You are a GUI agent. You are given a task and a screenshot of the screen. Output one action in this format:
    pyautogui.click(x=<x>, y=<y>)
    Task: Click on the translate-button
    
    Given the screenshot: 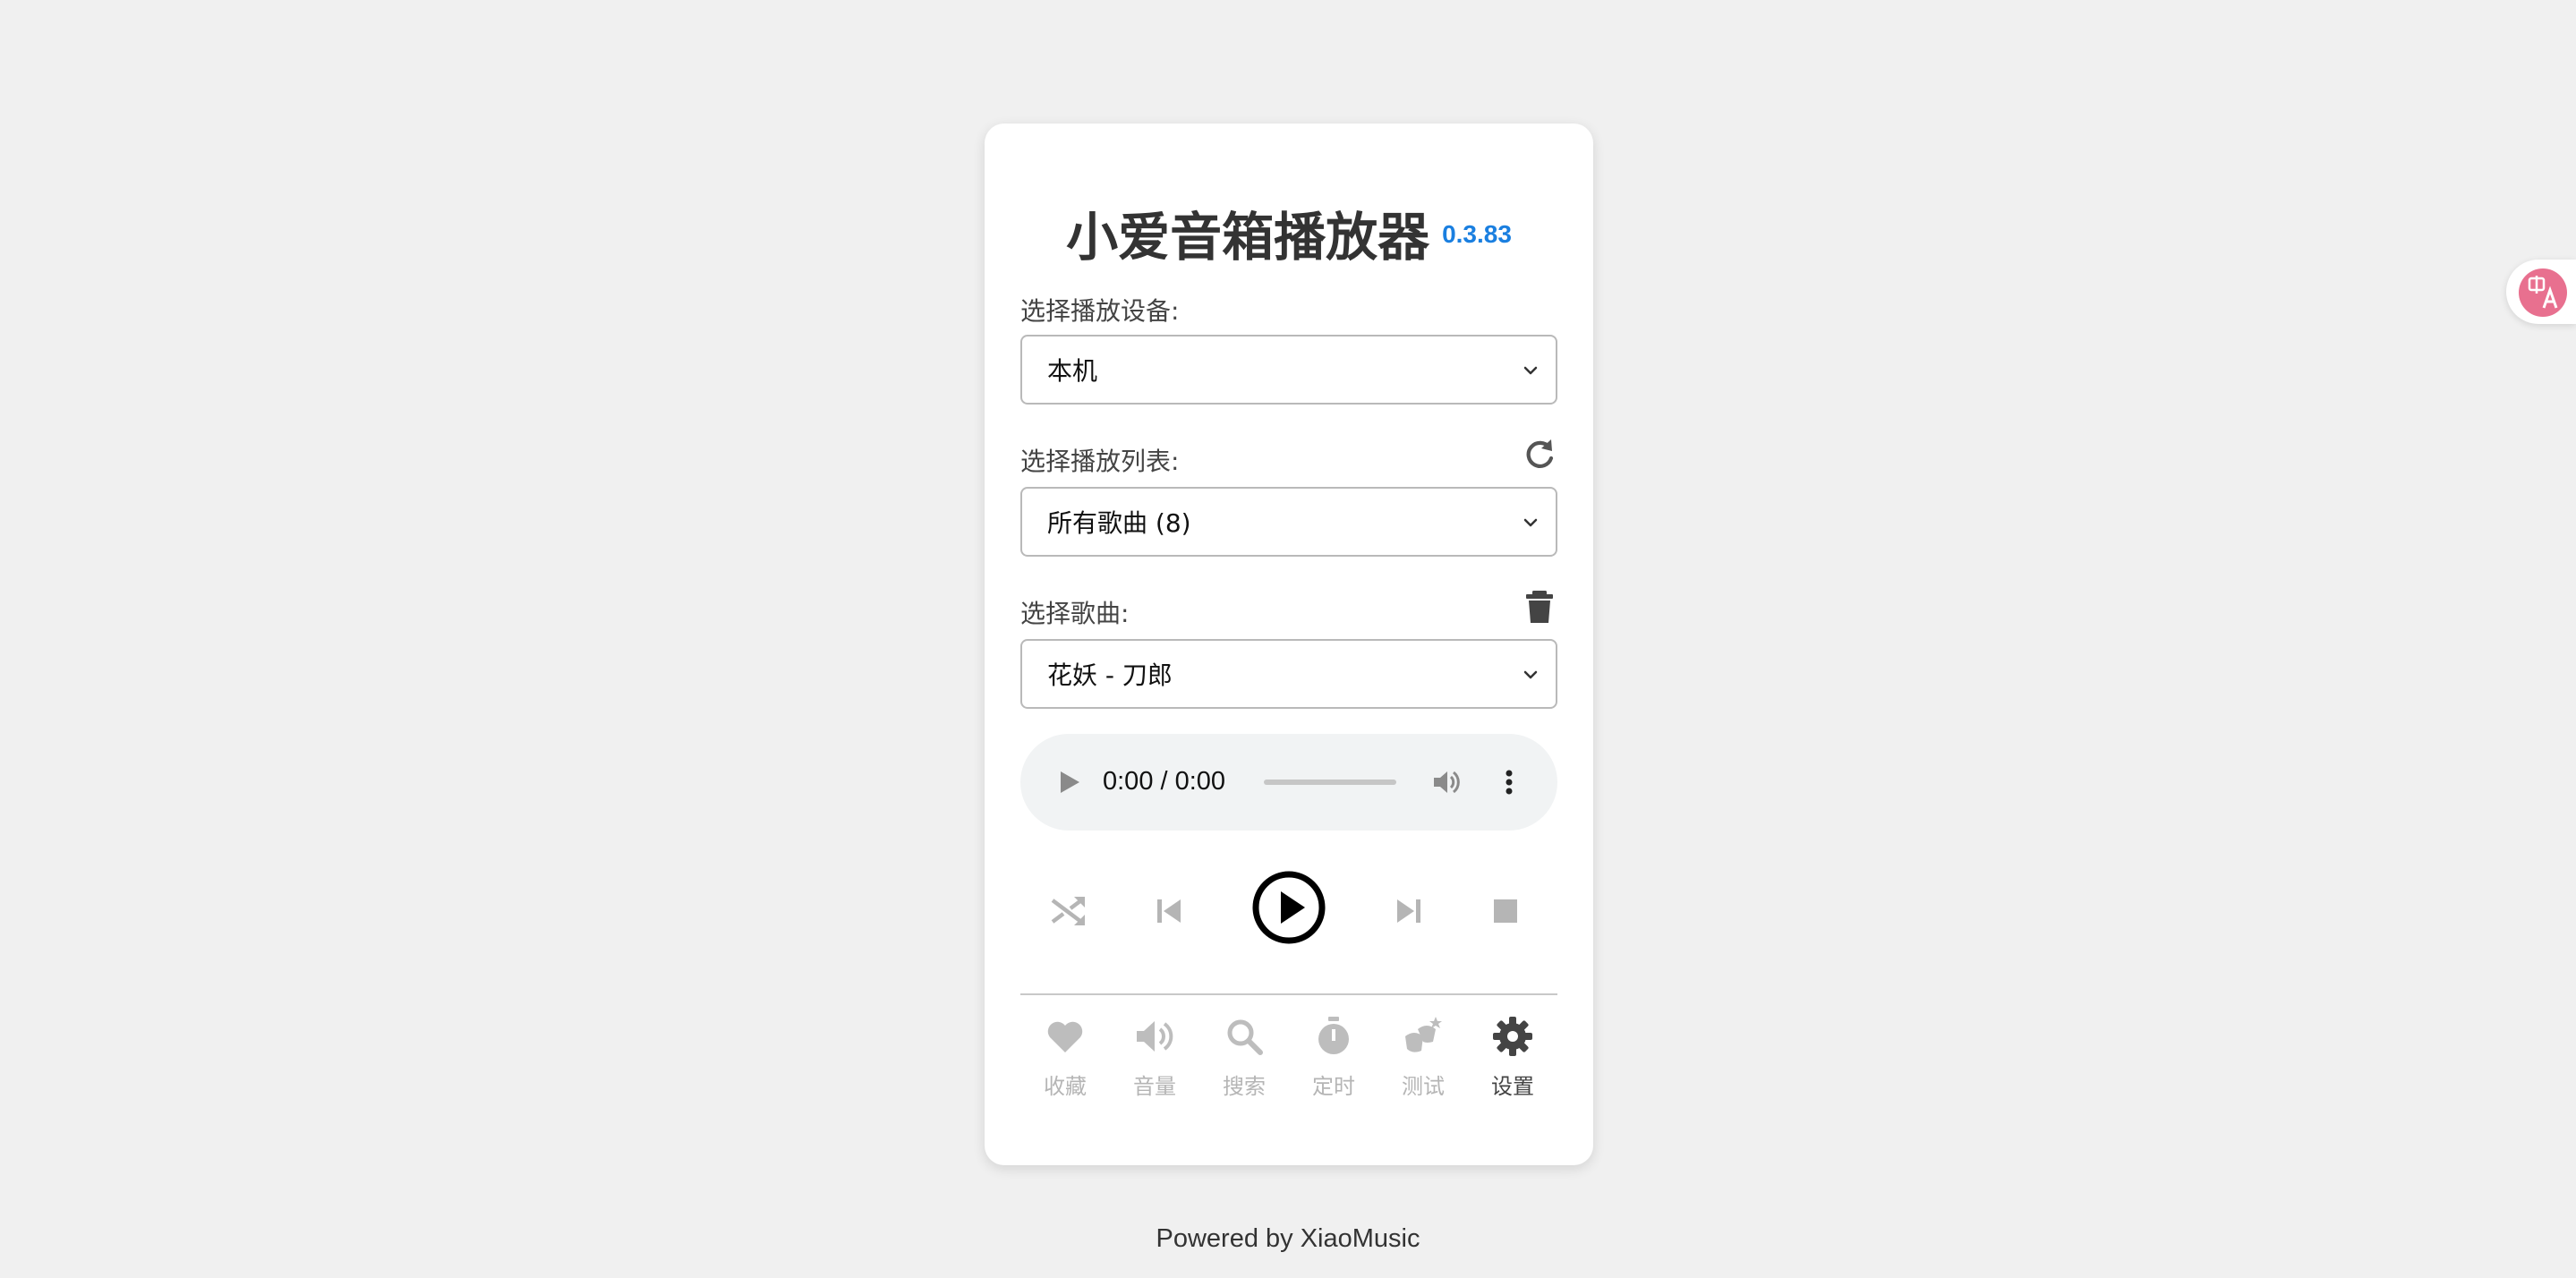 What is the action you would take?
    pyautogui.click(x=2541, y=292)
    